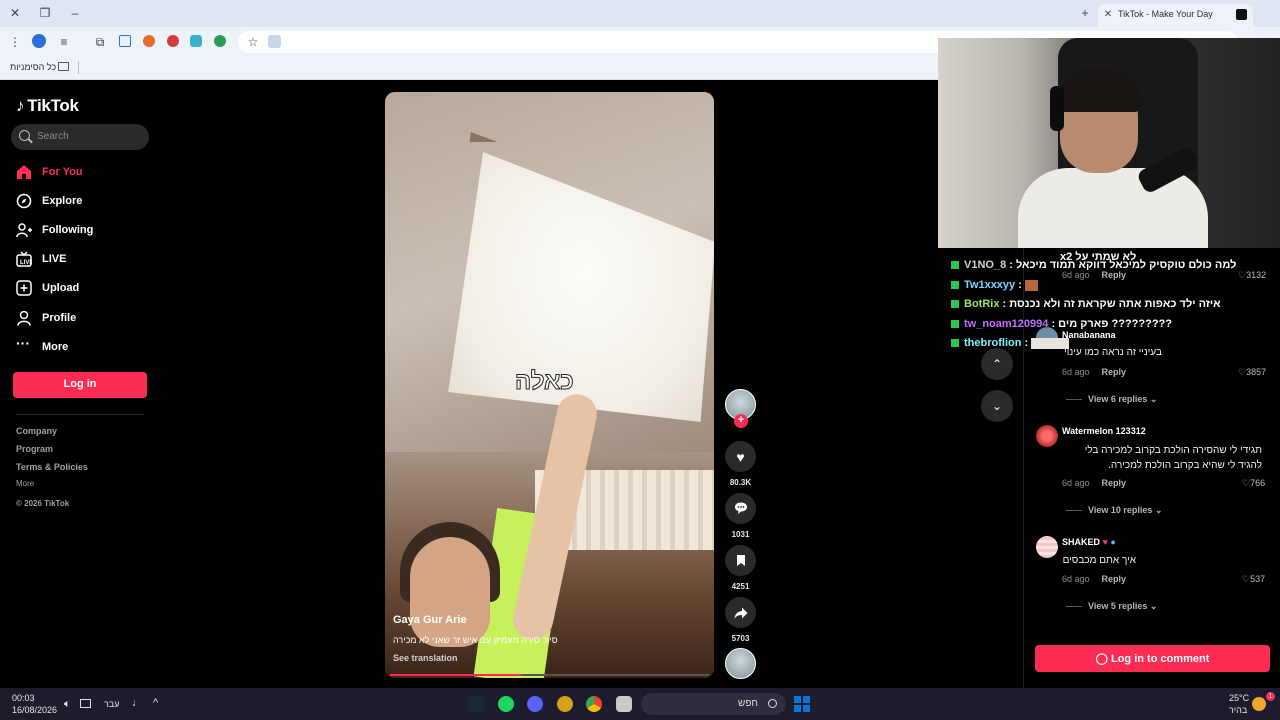 The width and height of the screenshot is (1280, 720). What do you see at coordinates (624, 704) in the screenshot?
I see `task-view-icon` at bounding box center [624, 704].